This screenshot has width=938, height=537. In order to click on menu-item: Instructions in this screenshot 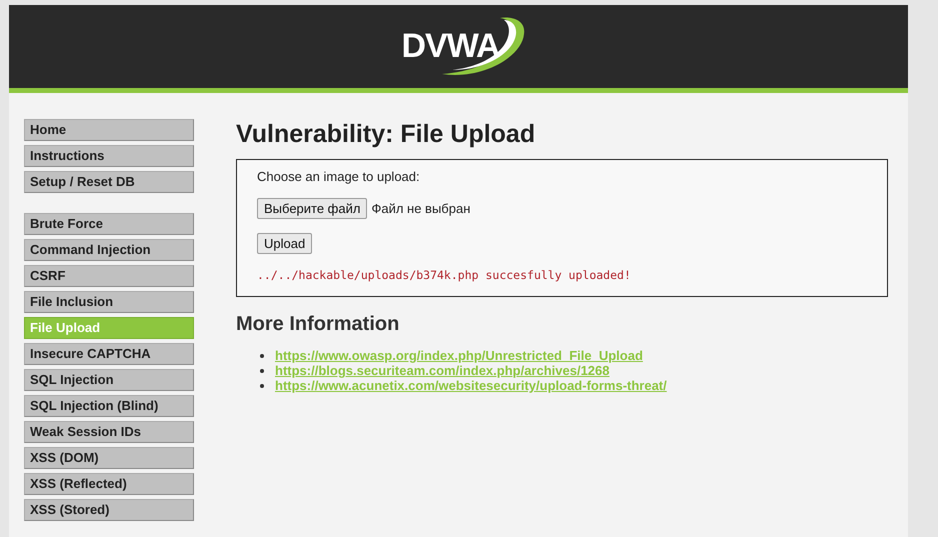, I will do `click(109, 156)`.